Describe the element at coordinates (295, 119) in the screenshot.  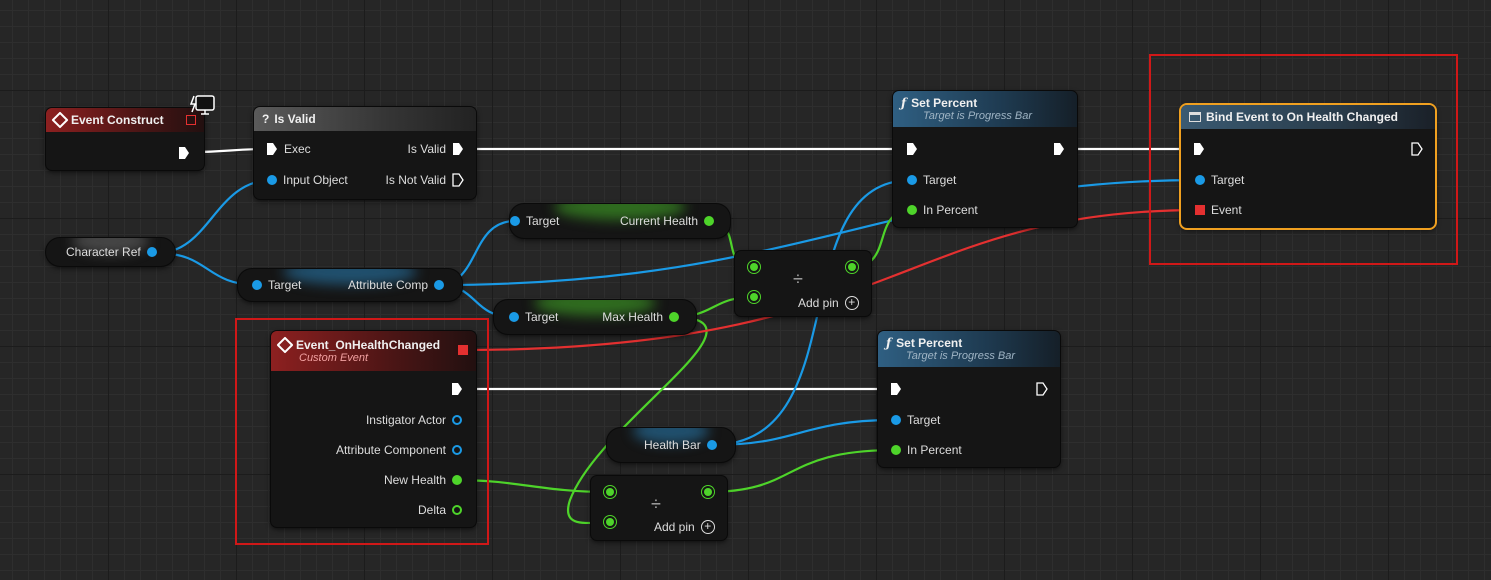
I see `node-title: Is Valid` at that location.